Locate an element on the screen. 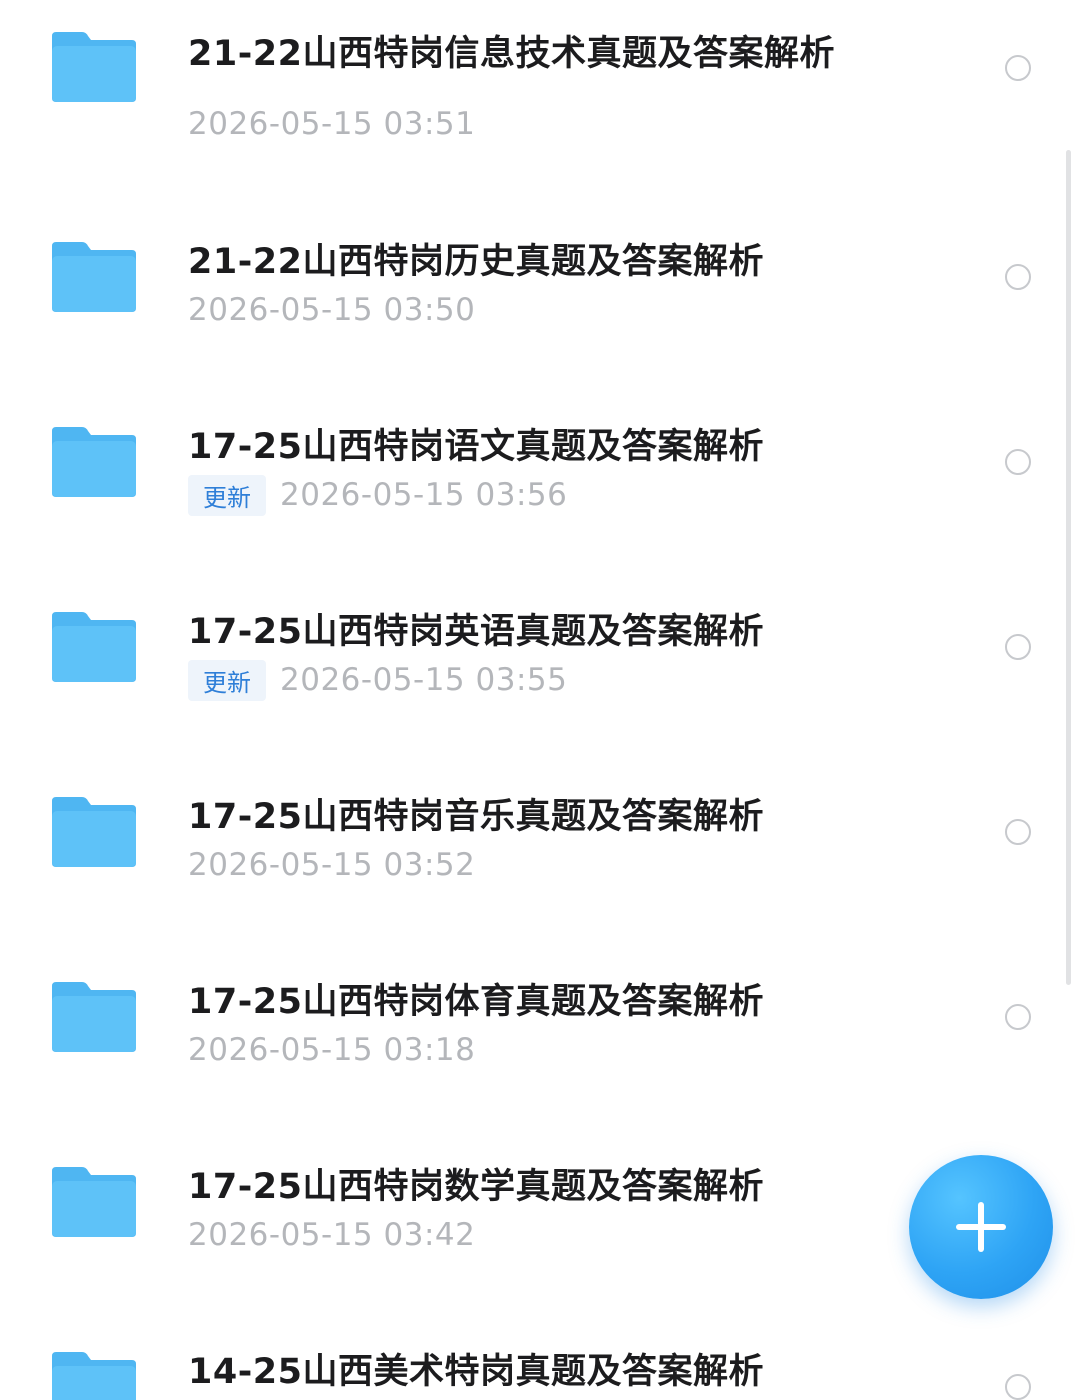 This screenshot has width=1080, height=1400. plus-icon is located at coordinates (981, 1227).